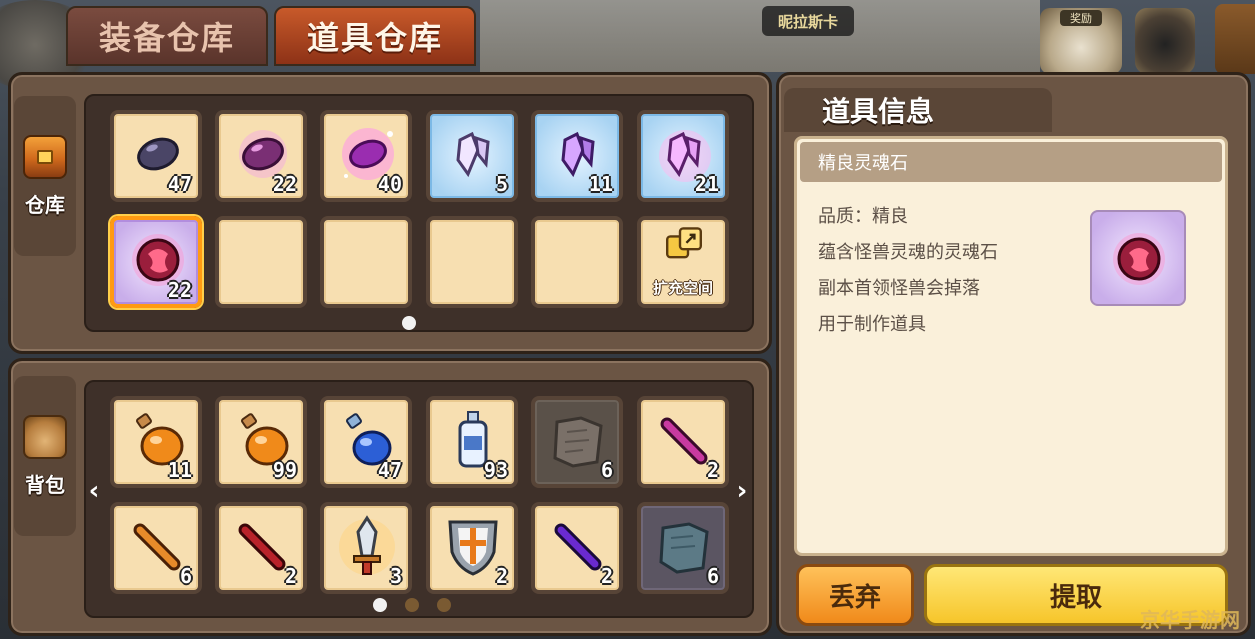 Image resolution: width=1255 pixels, height=639 pixels. Describe the element at coordinates (156, 262) in the screenshot. I see `storage-slot-selected: 22` at that location.